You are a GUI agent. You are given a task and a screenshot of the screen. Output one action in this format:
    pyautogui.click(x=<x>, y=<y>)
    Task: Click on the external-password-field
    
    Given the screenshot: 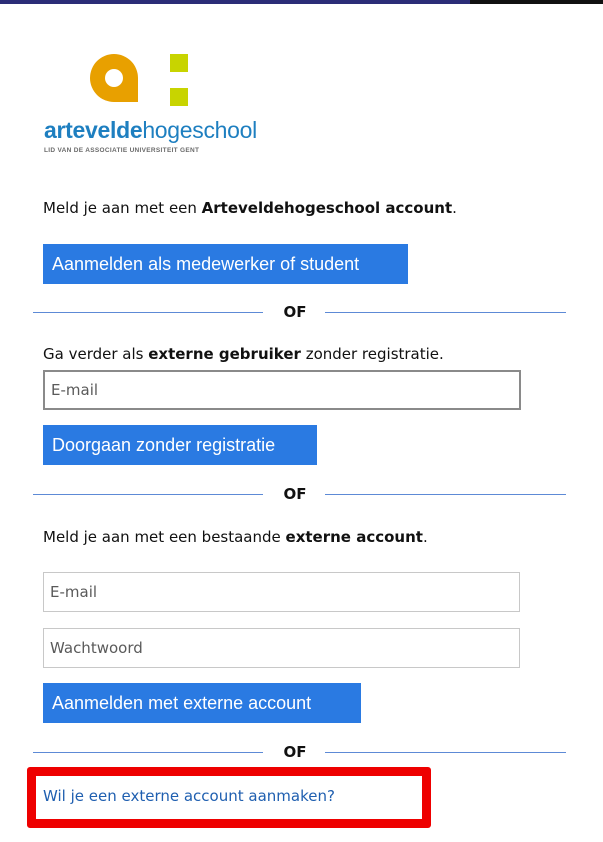 What is the action you would take?
    pyautogui.click(x=281, y=648)
    